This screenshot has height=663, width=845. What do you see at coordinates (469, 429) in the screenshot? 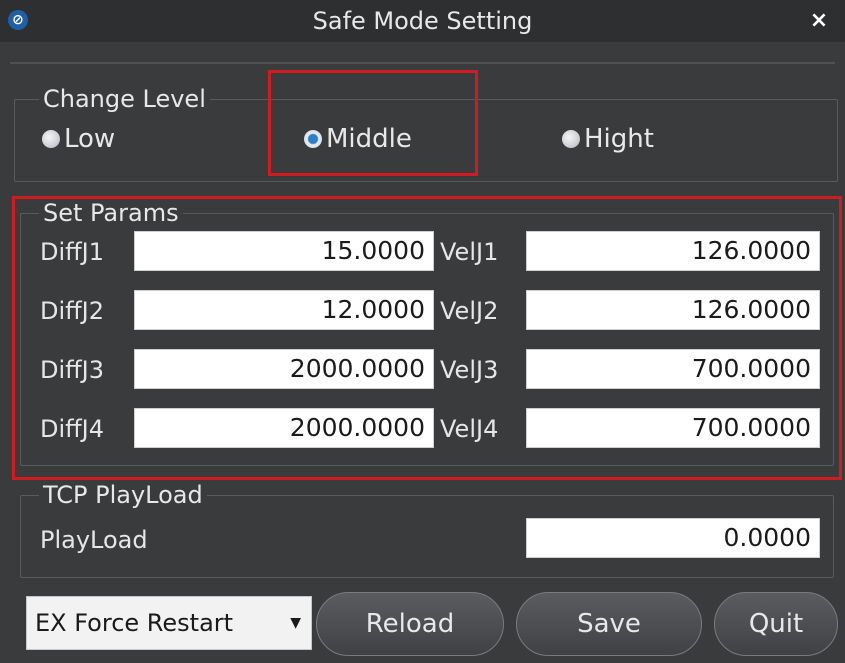
I see `velj4-label: VelJ4` at bounding box center [469, 429].